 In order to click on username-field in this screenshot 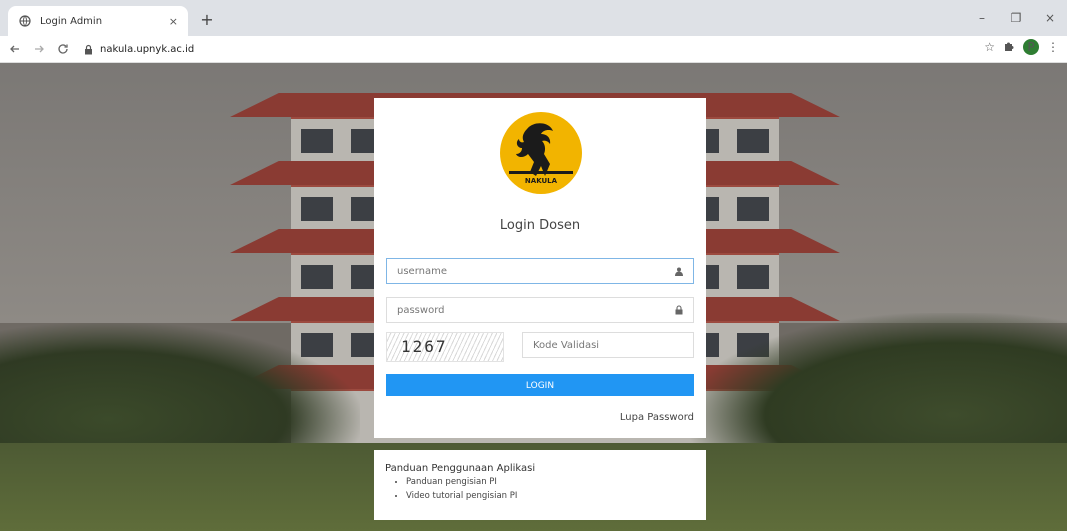, I will do `click(540, 271)`.